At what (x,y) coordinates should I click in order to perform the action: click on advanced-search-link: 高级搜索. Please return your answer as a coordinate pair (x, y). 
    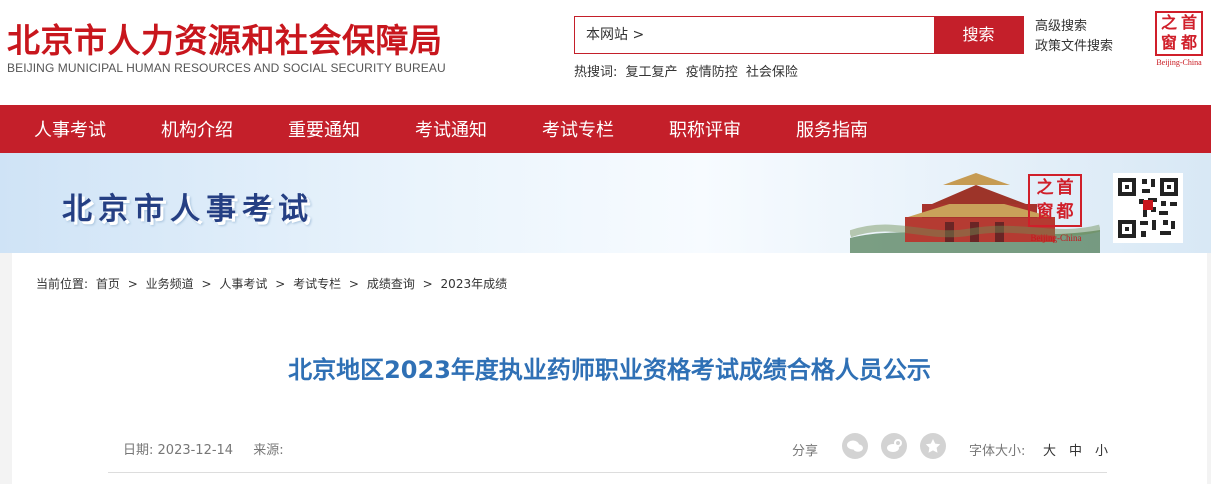
    Looking at the image, I should click on (1074, 27).